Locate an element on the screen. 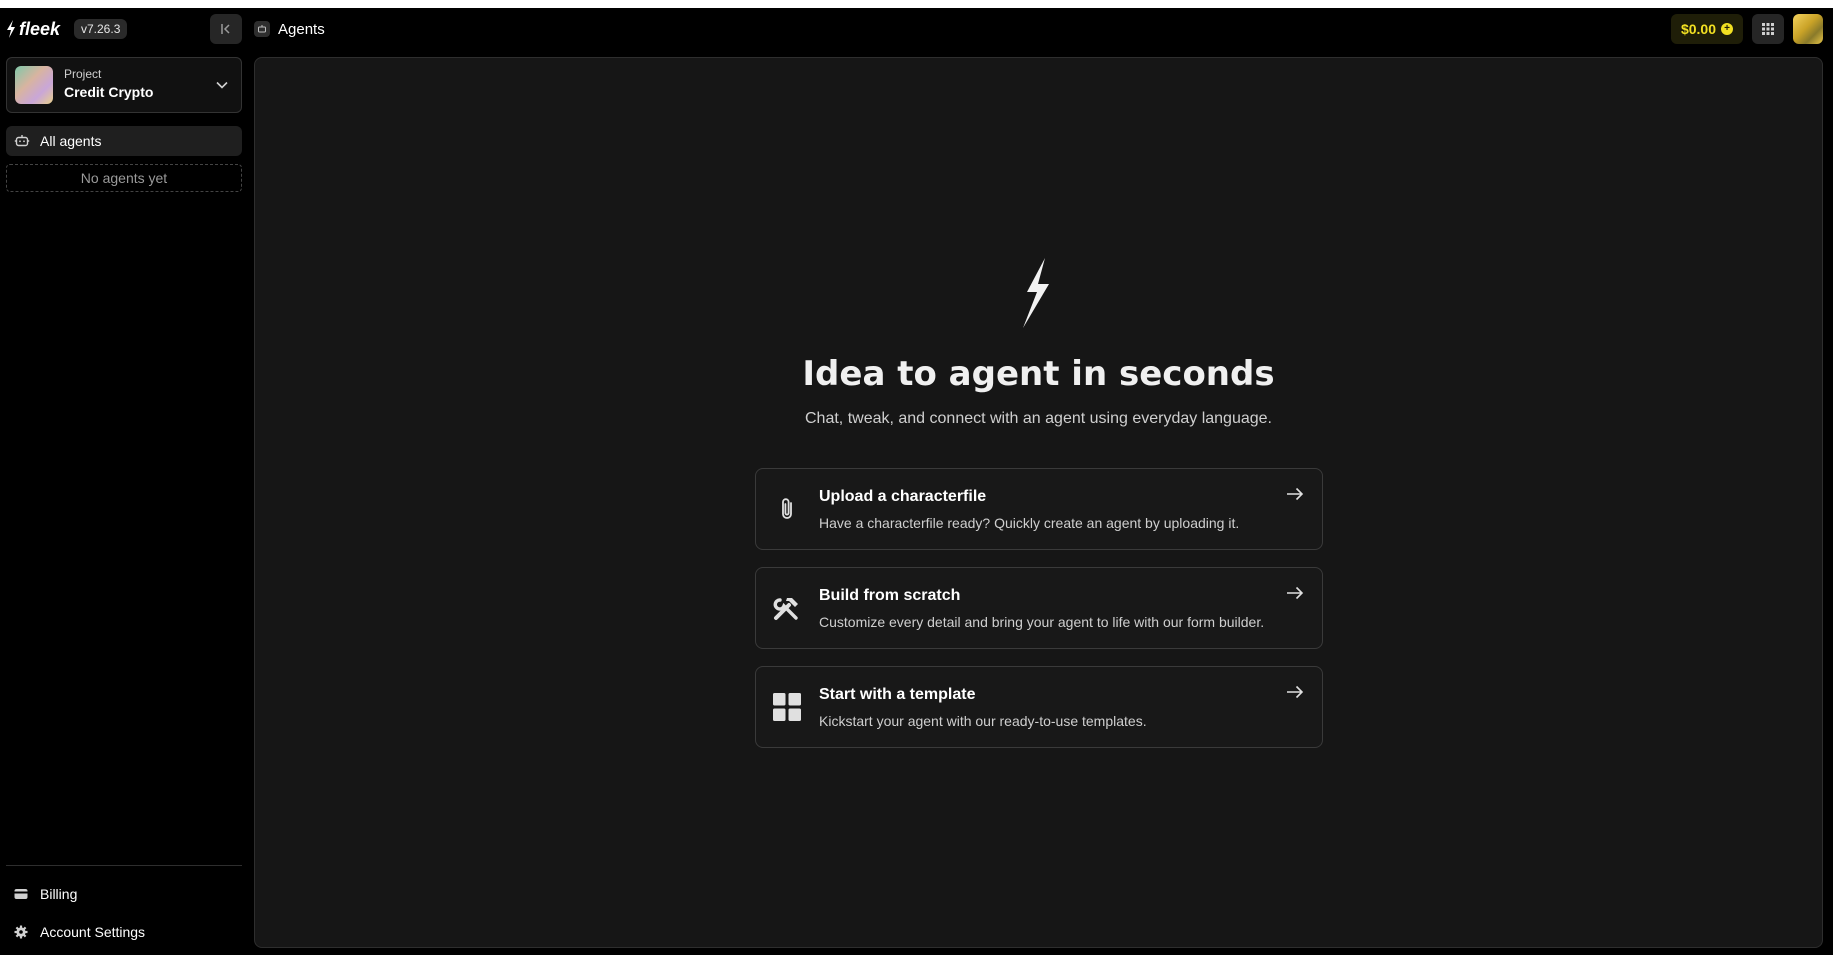 Image resolution: width=1833 pixels, height=955 pixels. project-caption: Project is located at coordinates (83, 74).